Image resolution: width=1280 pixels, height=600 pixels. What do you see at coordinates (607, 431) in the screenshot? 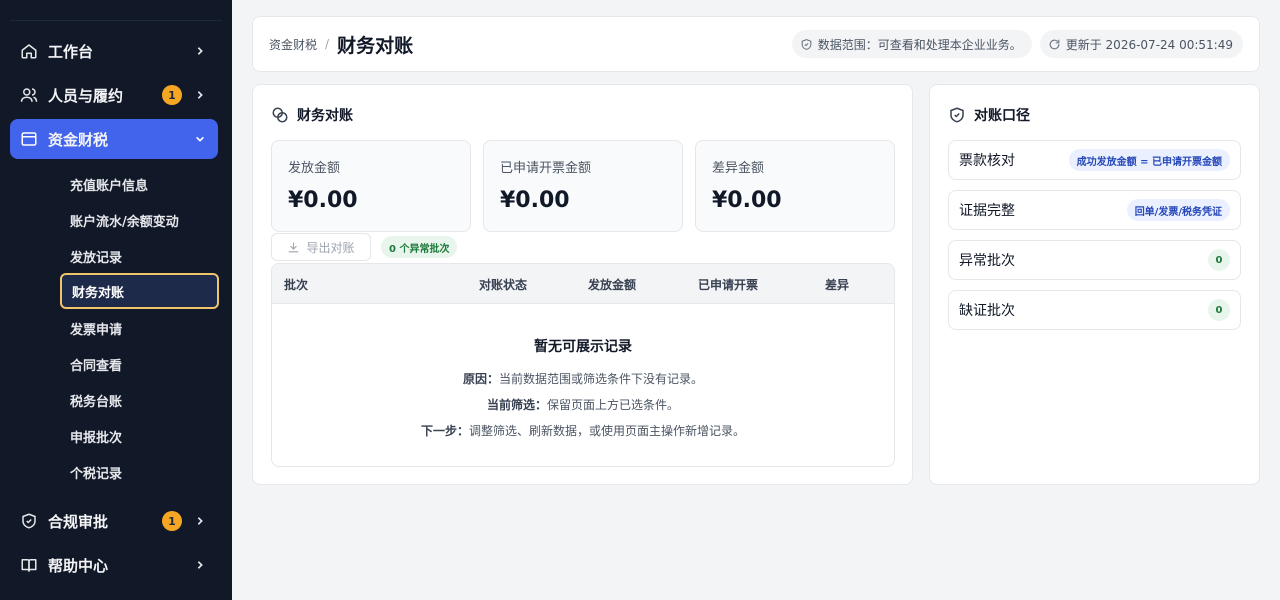
I see `next-text: 调整筛选、刷新数据，或使用页面主操作新增记录。` at bounding box center [607, 431].